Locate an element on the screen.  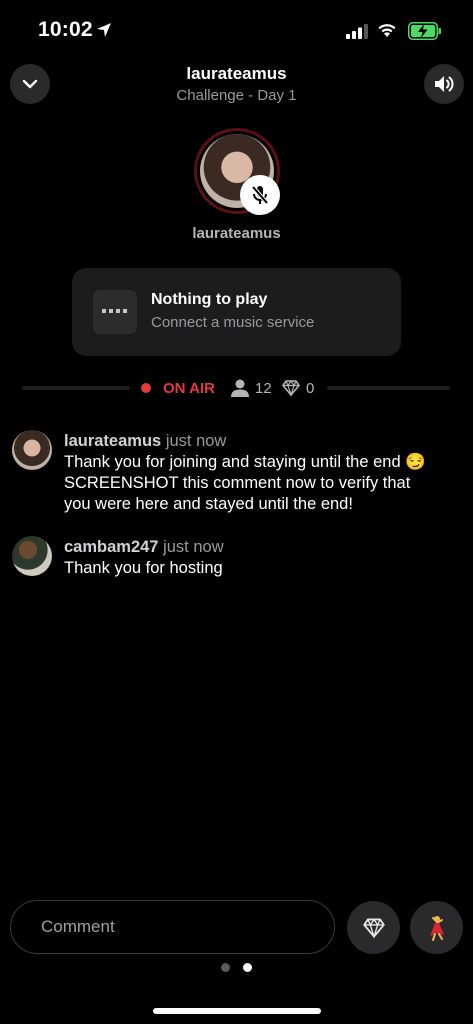
microphone-off-icon is located at coordinates (260, 195).